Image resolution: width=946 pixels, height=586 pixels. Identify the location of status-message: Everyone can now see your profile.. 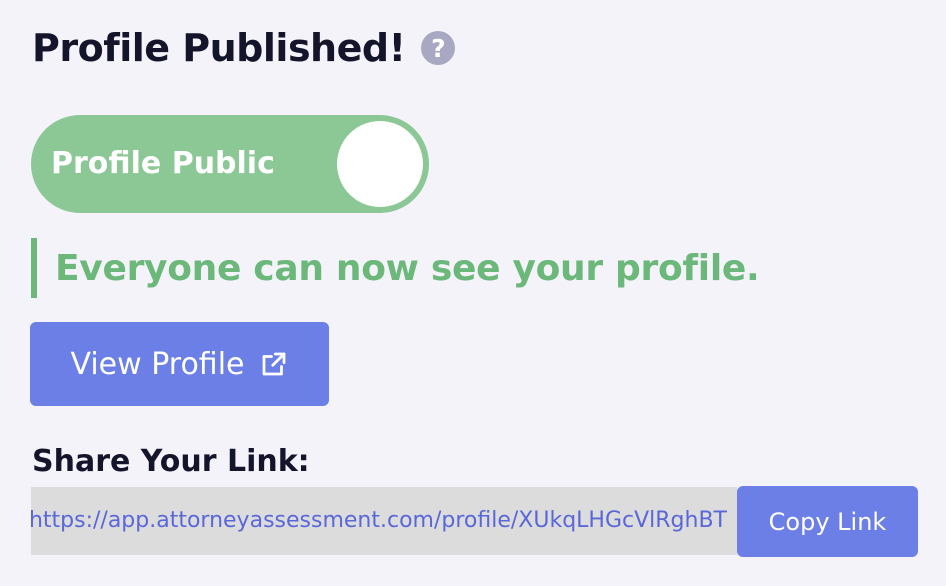
(395, 268).